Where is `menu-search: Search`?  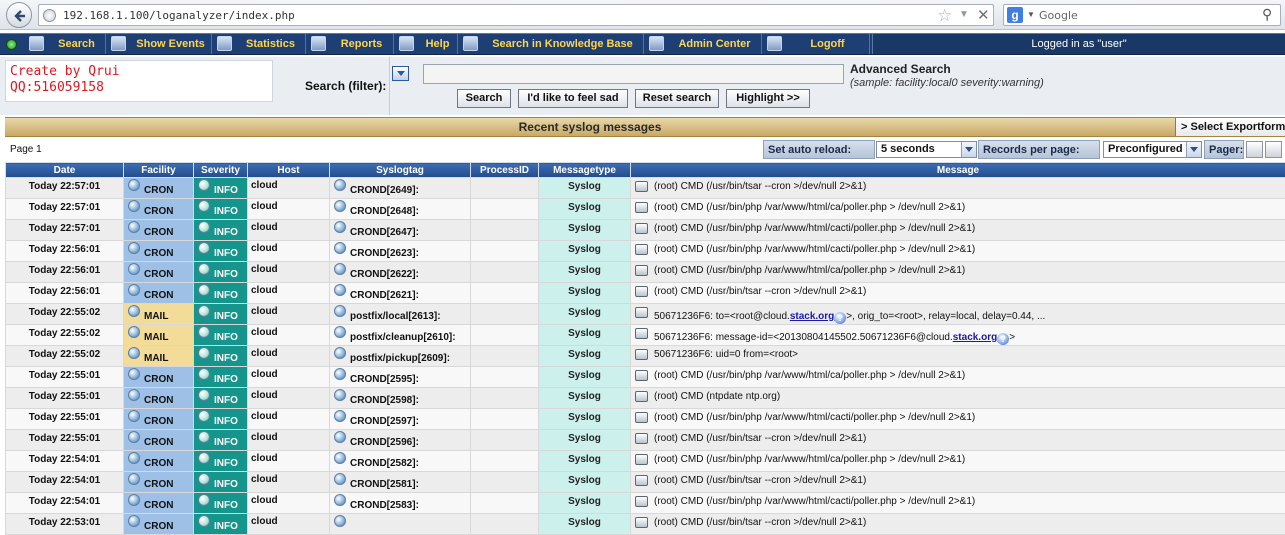 menu-search: Search is located at coordinates (66, 44).